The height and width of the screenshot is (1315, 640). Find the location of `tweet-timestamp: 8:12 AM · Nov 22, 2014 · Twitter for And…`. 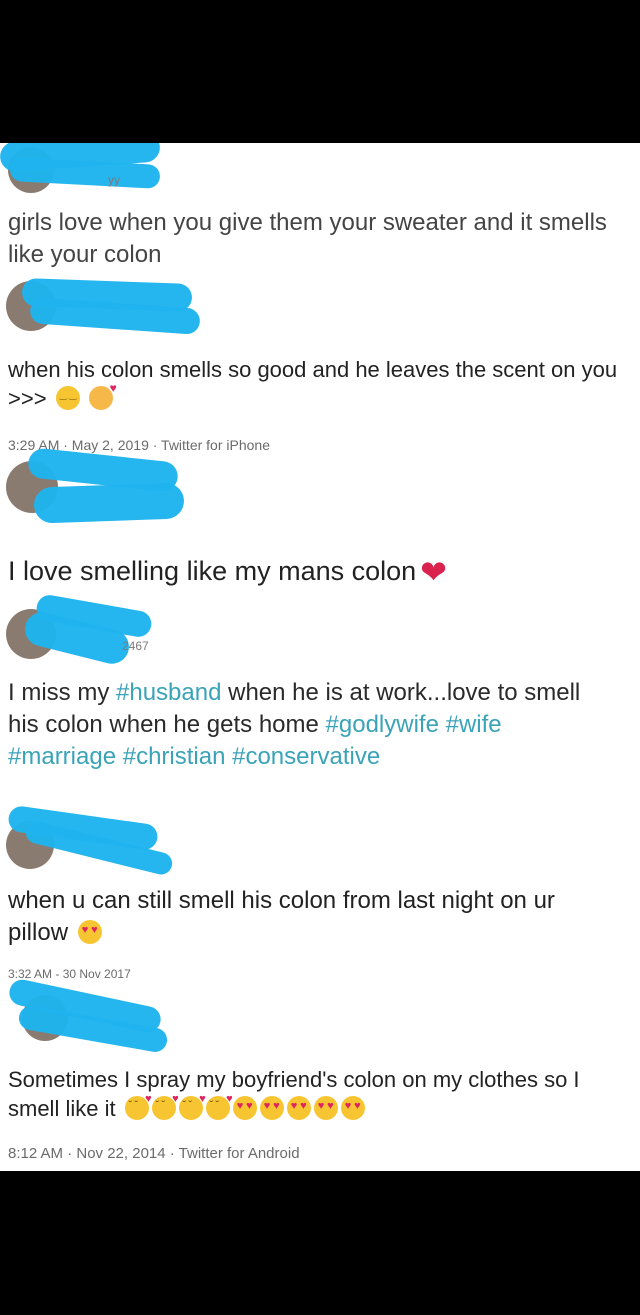

tweet-timestamp: 8:12 AM · Nov 22, 2014 · Twitter for And… is located at coordinates (154, 1153).